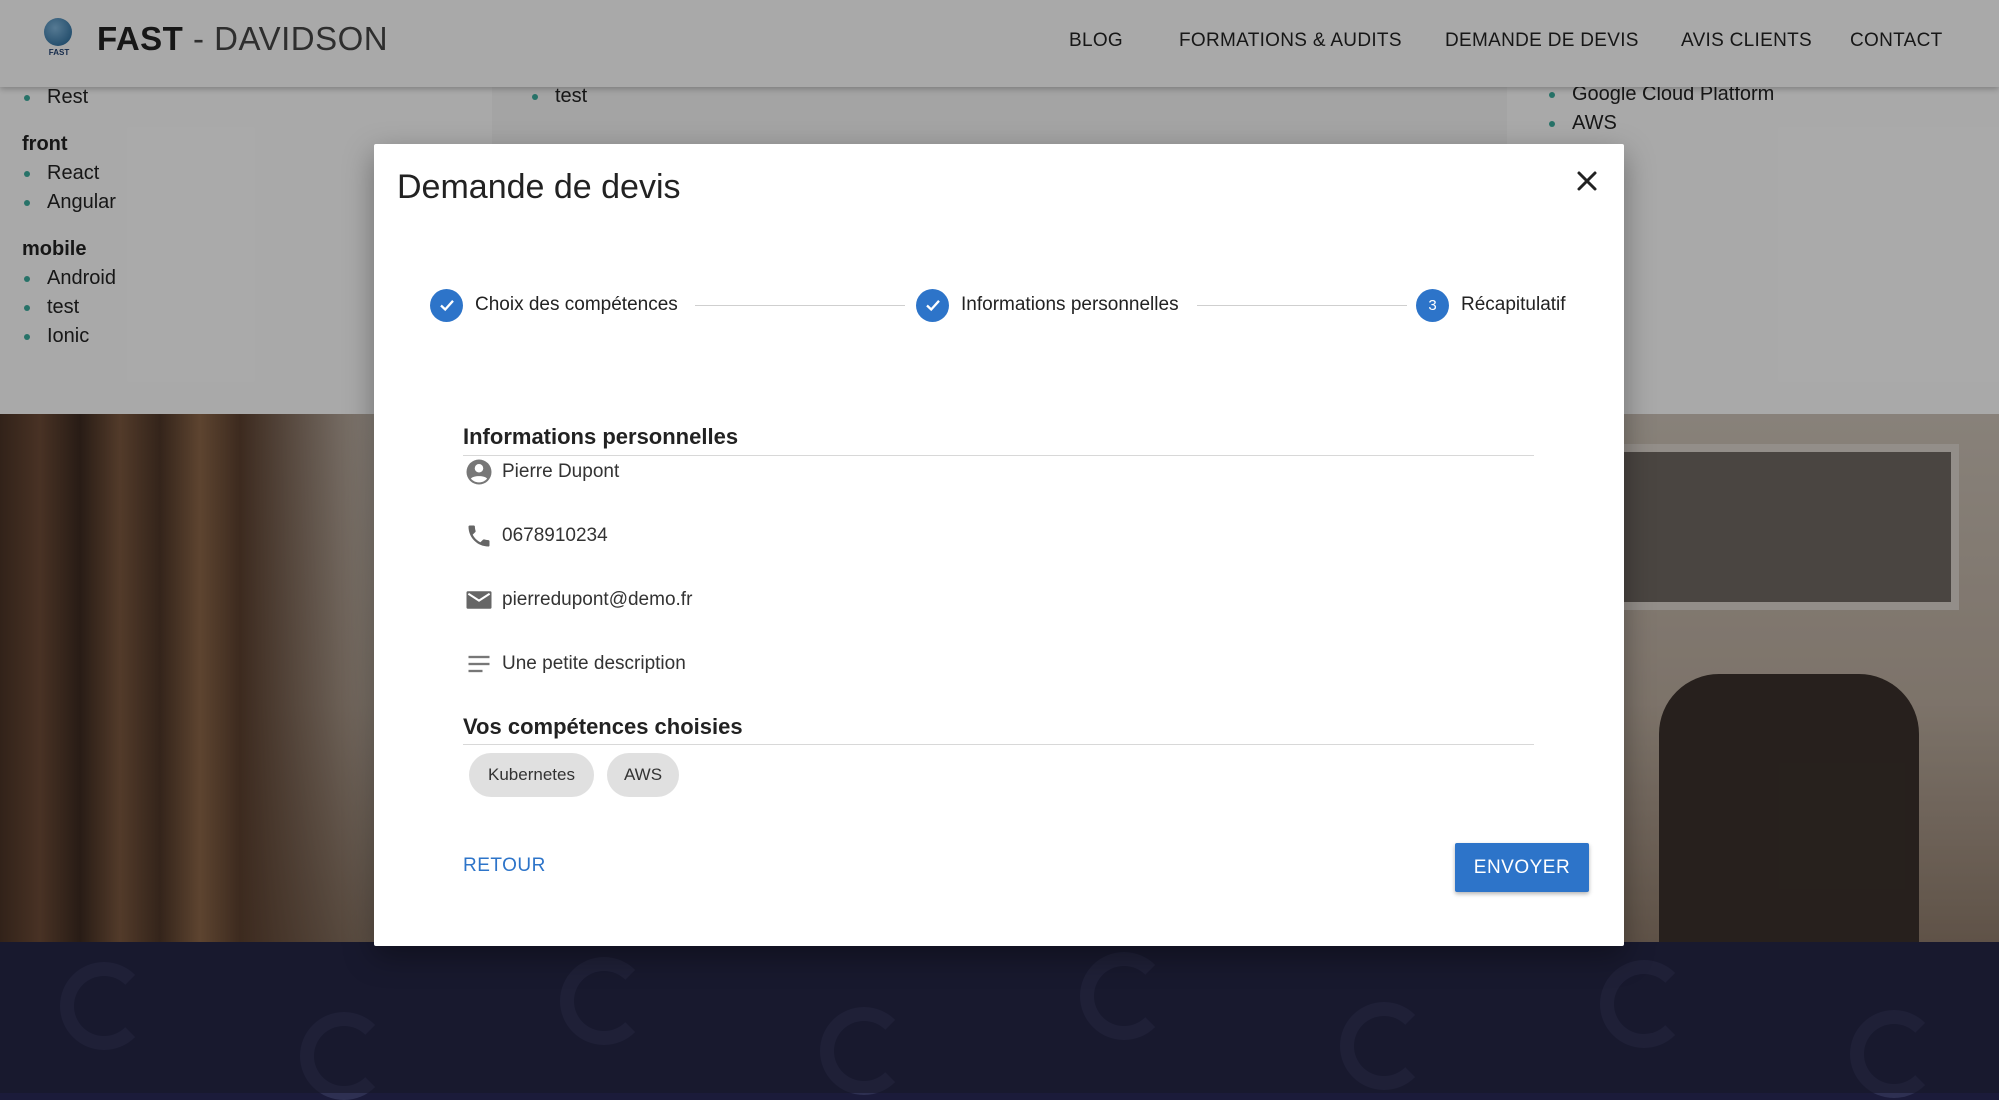 The height and width of the screenshot is (1100, 1999). What do you see at coordinates (643, 775) in the screenshot?
I see `skill-chip: AWS` at bounding box center [643, 775].